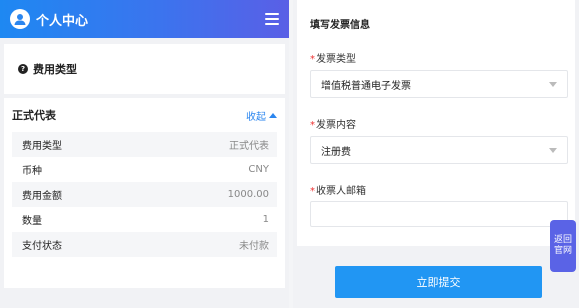 The width and height of the screenshot is (579, 308). I want to click on row-value: CNY, so click(258, 169).